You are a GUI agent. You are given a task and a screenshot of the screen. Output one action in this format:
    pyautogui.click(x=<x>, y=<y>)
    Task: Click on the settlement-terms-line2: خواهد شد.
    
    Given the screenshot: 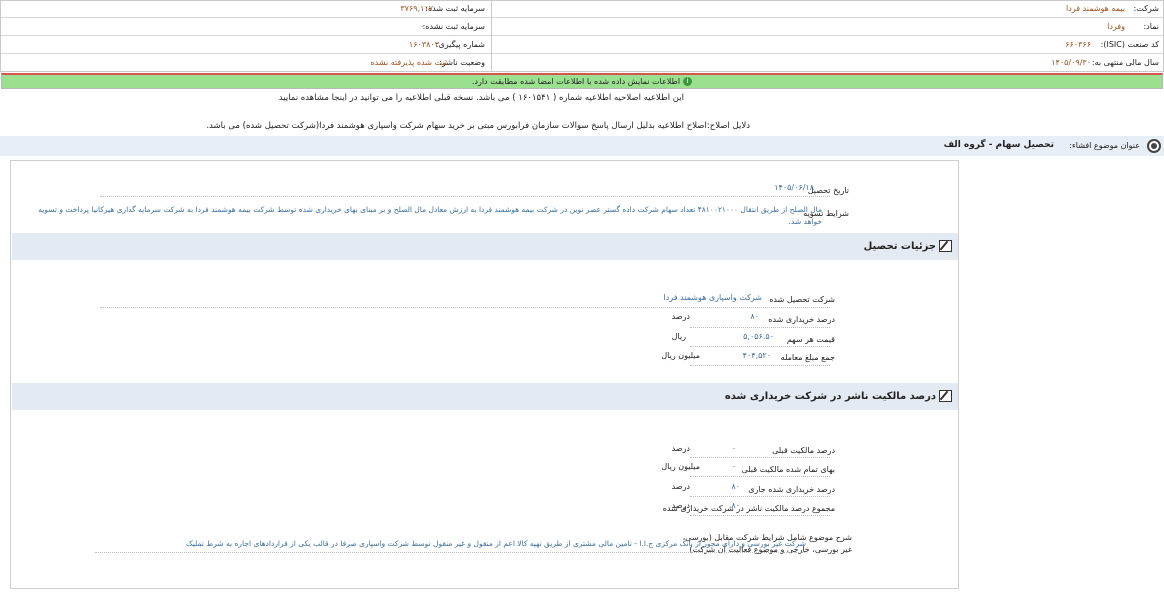 What is the action you would take?
    pyautogui.click(x=805, y=221)
    